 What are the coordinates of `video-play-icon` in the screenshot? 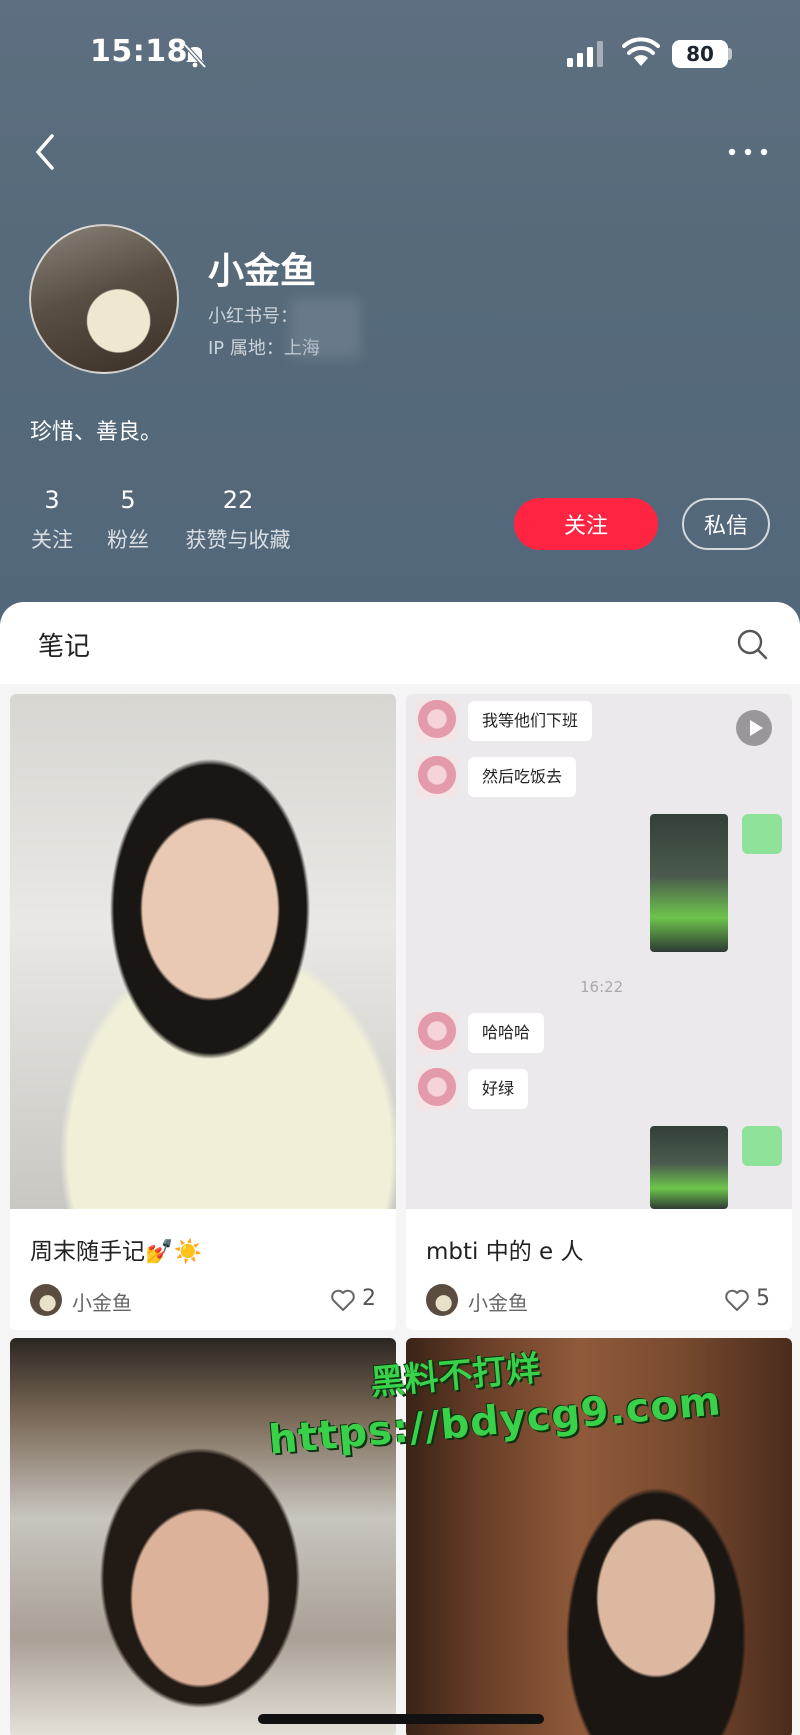 It's located at (754, 728).